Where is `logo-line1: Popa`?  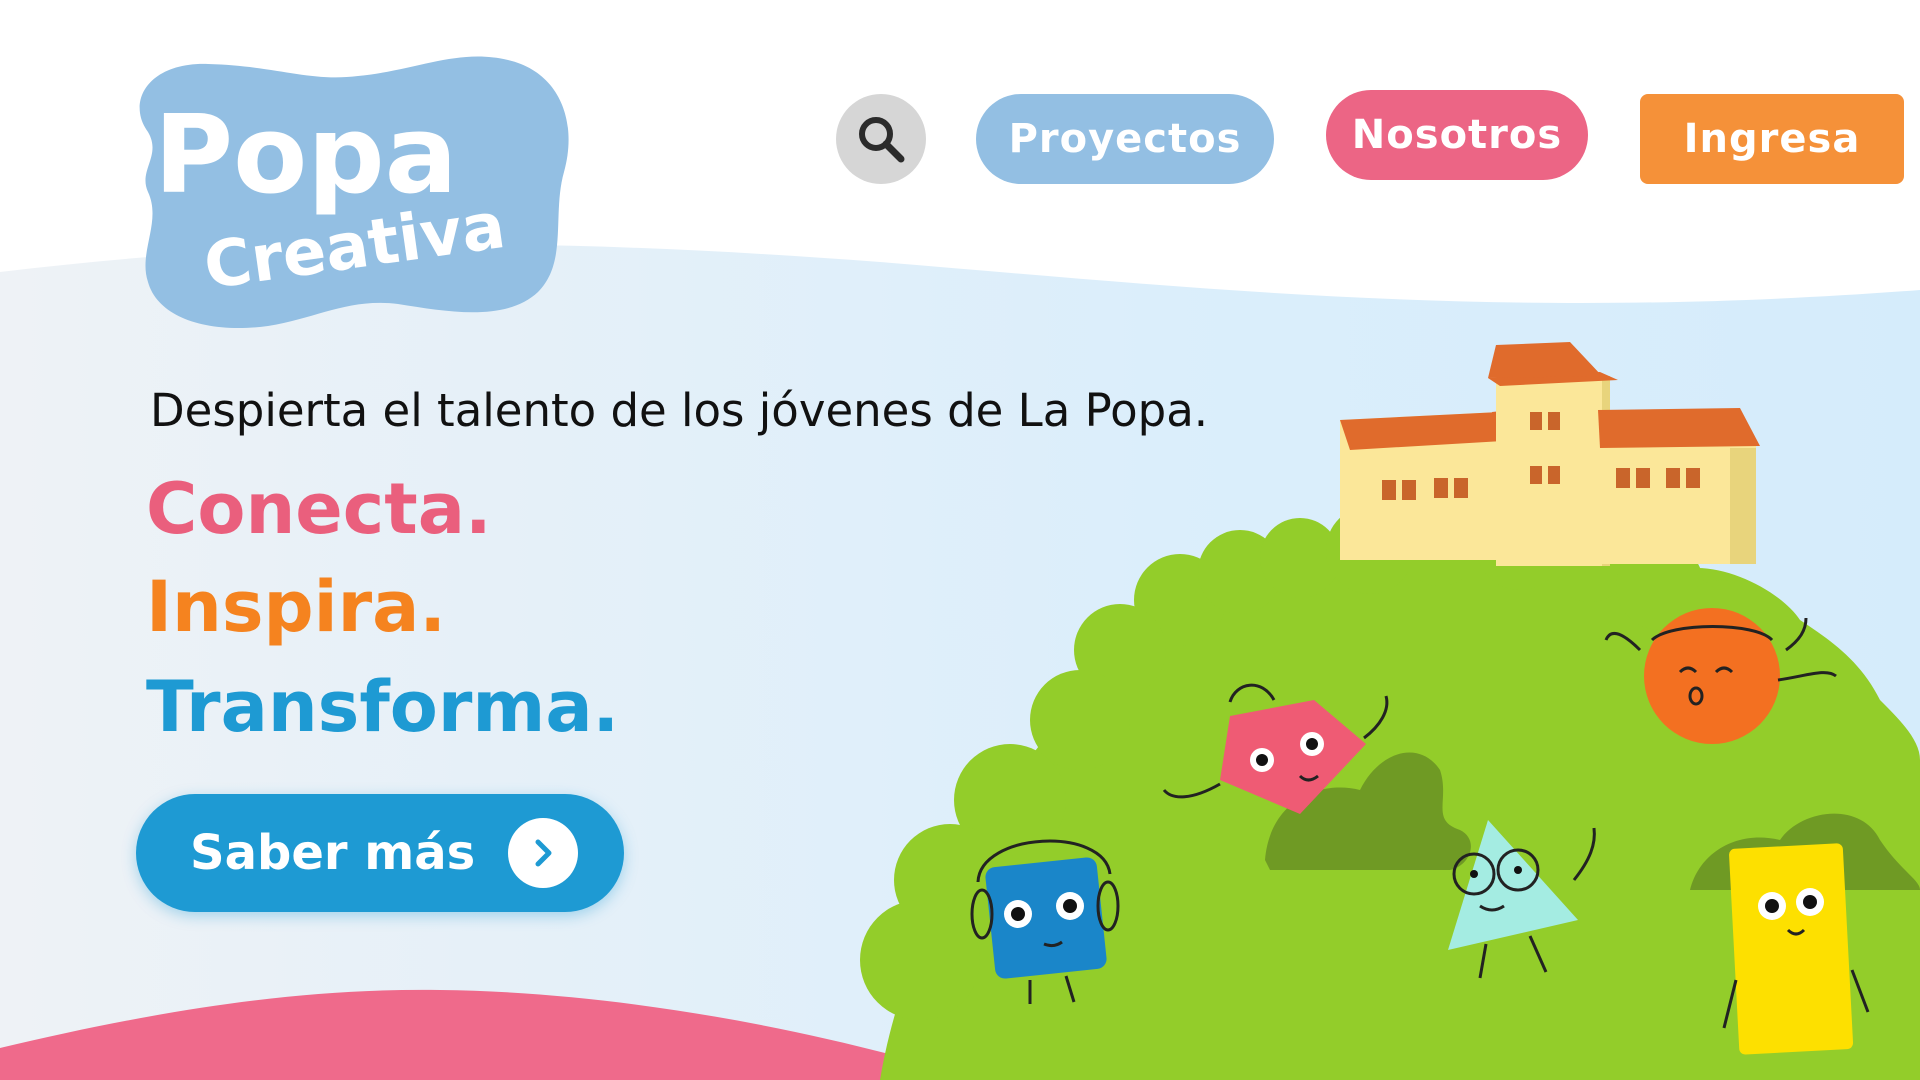 logo-line1: Popa is located at coordinates (306, 155).